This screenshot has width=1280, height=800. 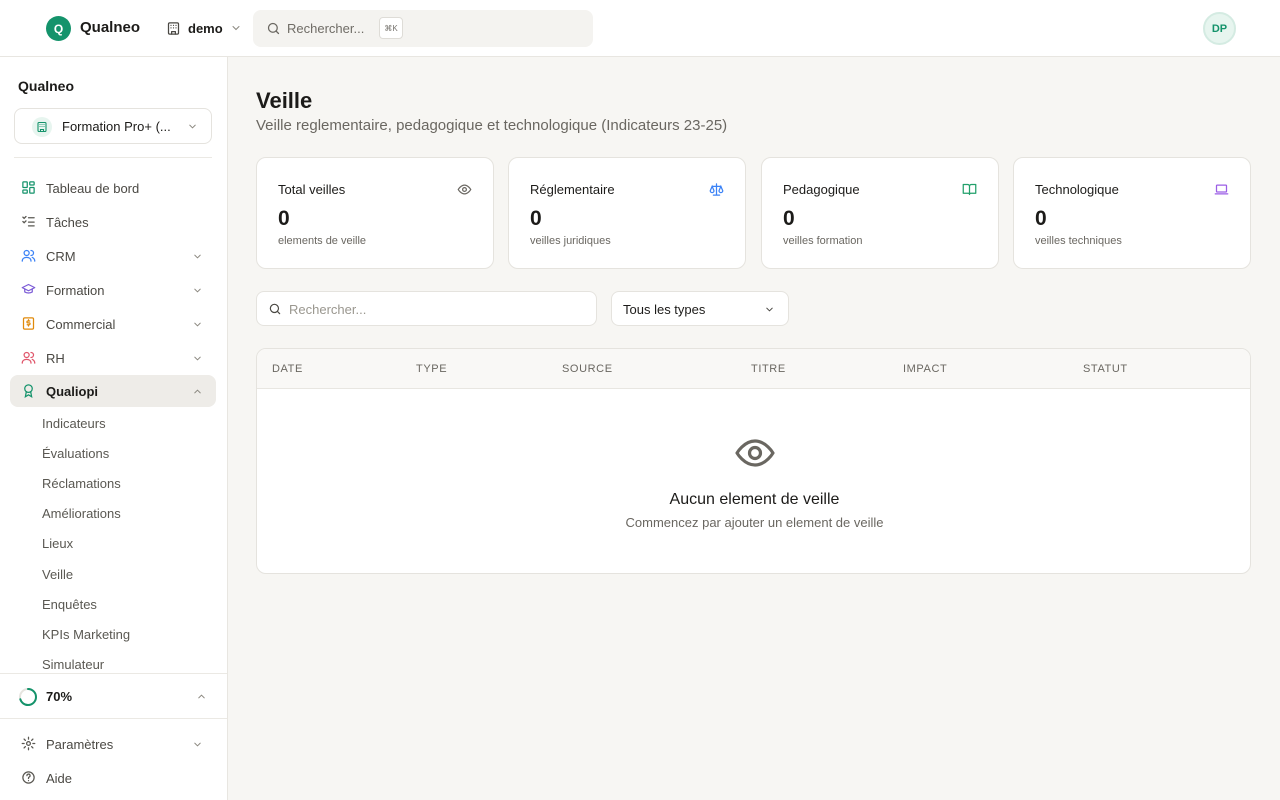 What do you see at coordinates (423, 28) in the screenshot?
I see `global-search: Rechercher... ⌘K` at bounding box center [423, 28].